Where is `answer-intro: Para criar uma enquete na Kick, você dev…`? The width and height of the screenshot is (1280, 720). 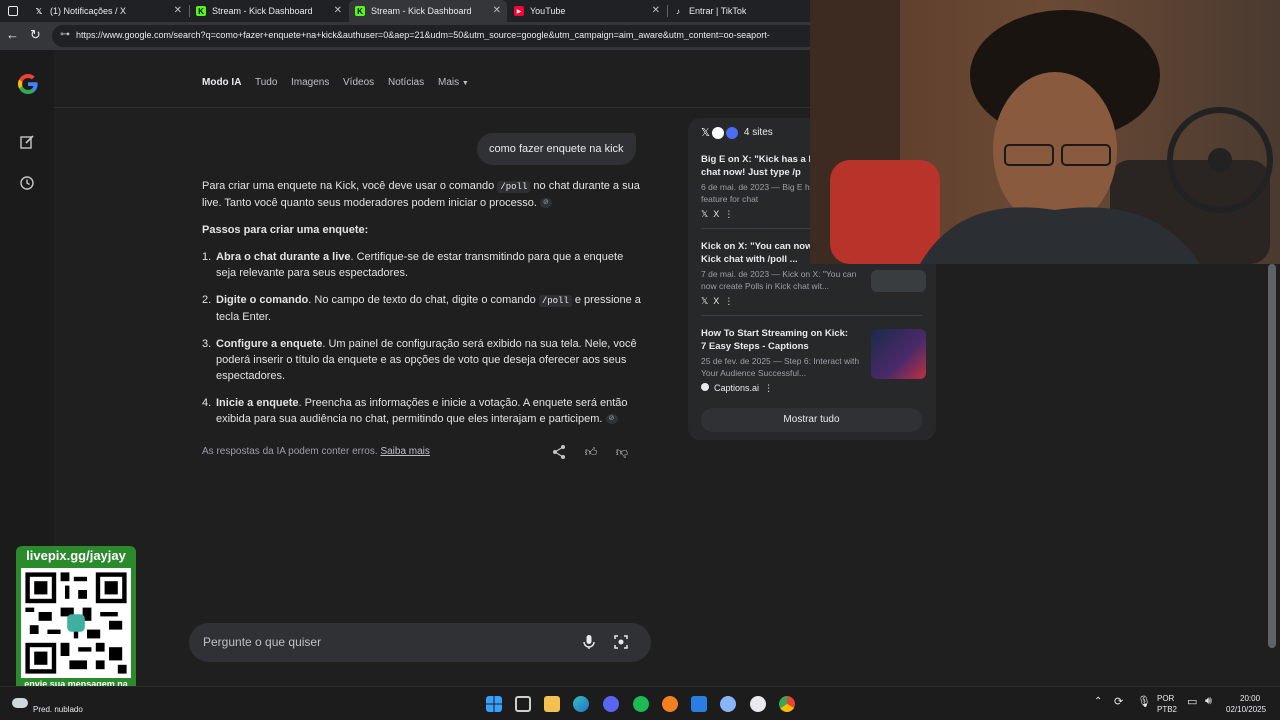
answer-intro: Para criar uma enquete na Kick, você dev… is located at coordinates (421, 194).